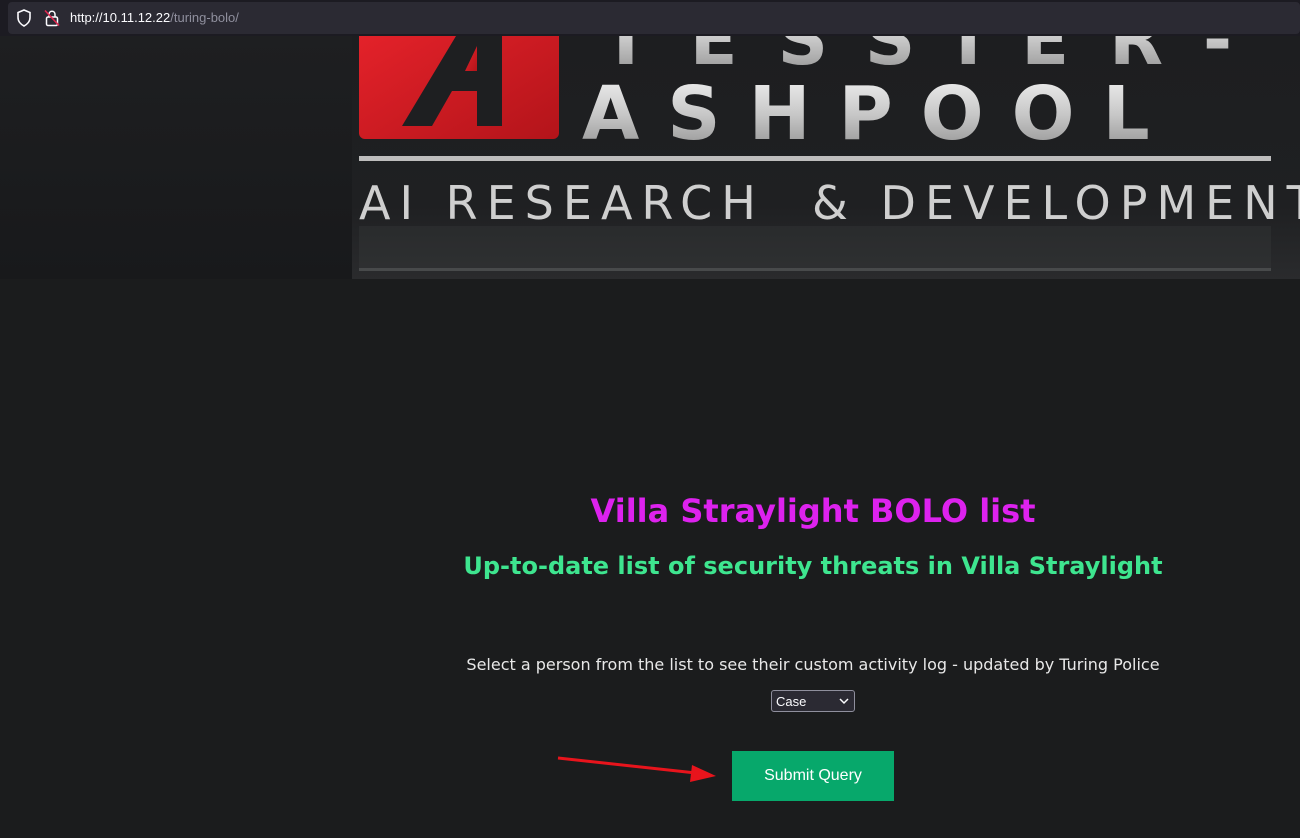 Image resolution: width=1300 pixels, height=838 pixels. What do you see at coordinates (815, 158) in the screenshot?
I see `logo-divider` at bounding box center [815, 158].